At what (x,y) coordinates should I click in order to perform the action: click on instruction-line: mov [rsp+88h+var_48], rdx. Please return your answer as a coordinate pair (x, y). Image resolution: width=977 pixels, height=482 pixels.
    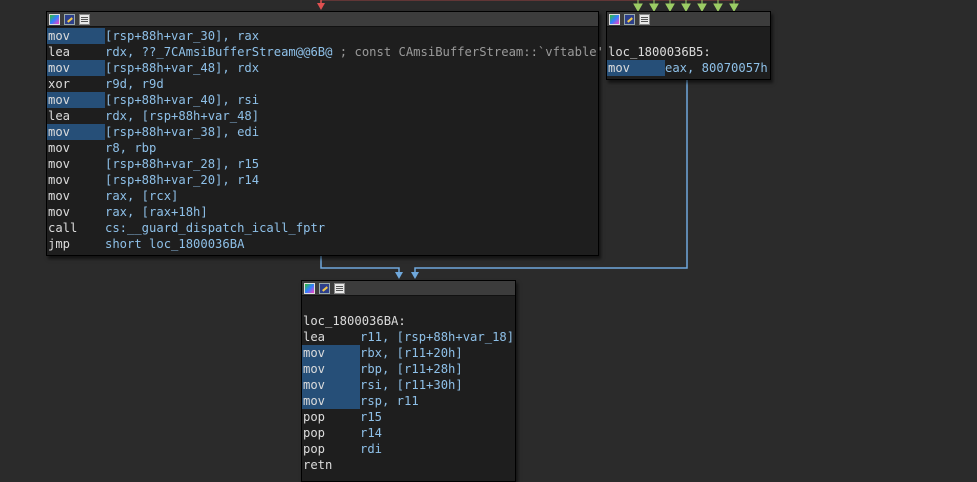
    Looking at the image, I should click on (322, 68).